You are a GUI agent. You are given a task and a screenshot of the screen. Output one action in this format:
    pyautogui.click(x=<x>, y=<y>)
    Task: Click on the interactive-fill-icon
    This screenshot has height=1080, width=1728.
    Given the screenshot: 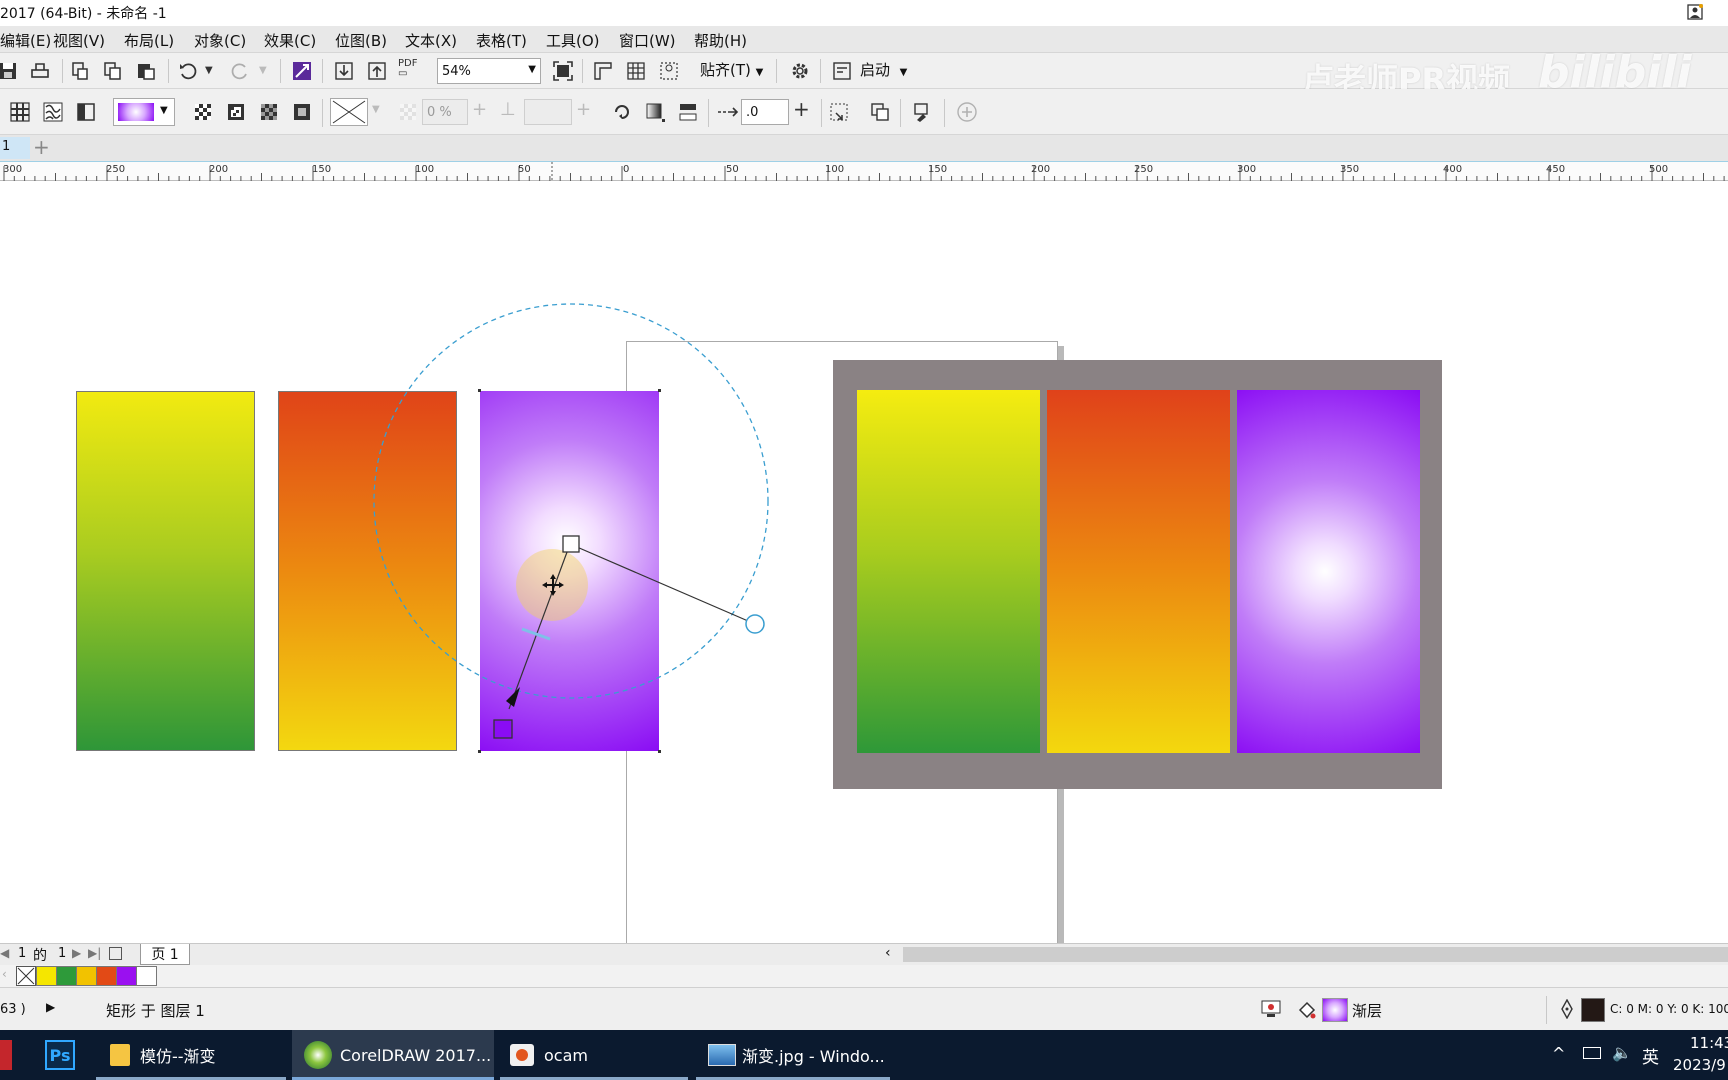 What is the action you would take?
    pyautogui.click(x=20, y=112)
    